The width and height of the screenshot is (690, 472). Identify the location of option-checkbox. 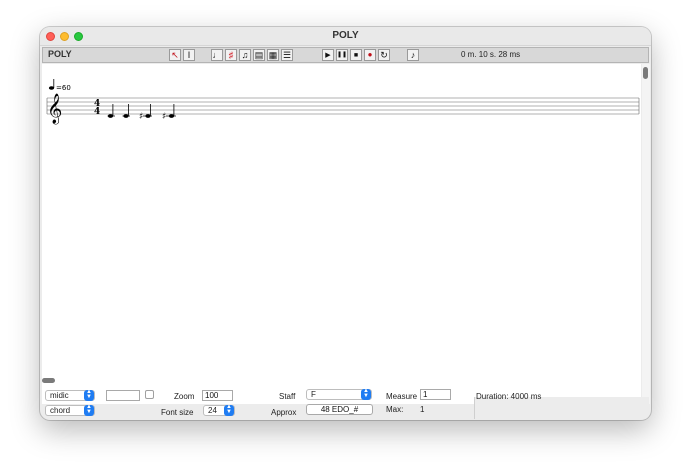
(149, 394).